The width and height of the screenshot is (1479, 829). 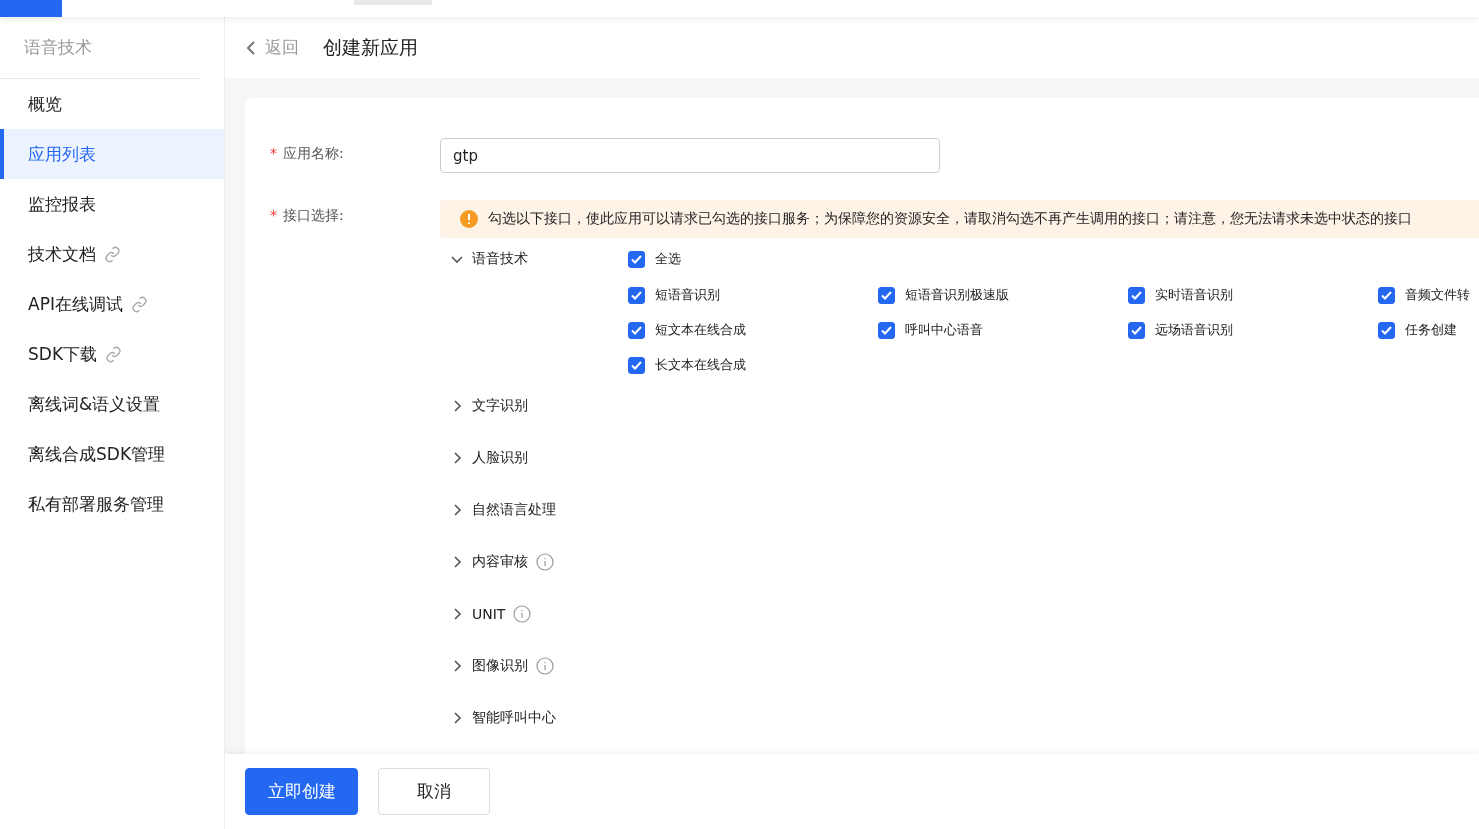 I want to click on sidebar-item-label: 概览, so click(x=45, y=104).